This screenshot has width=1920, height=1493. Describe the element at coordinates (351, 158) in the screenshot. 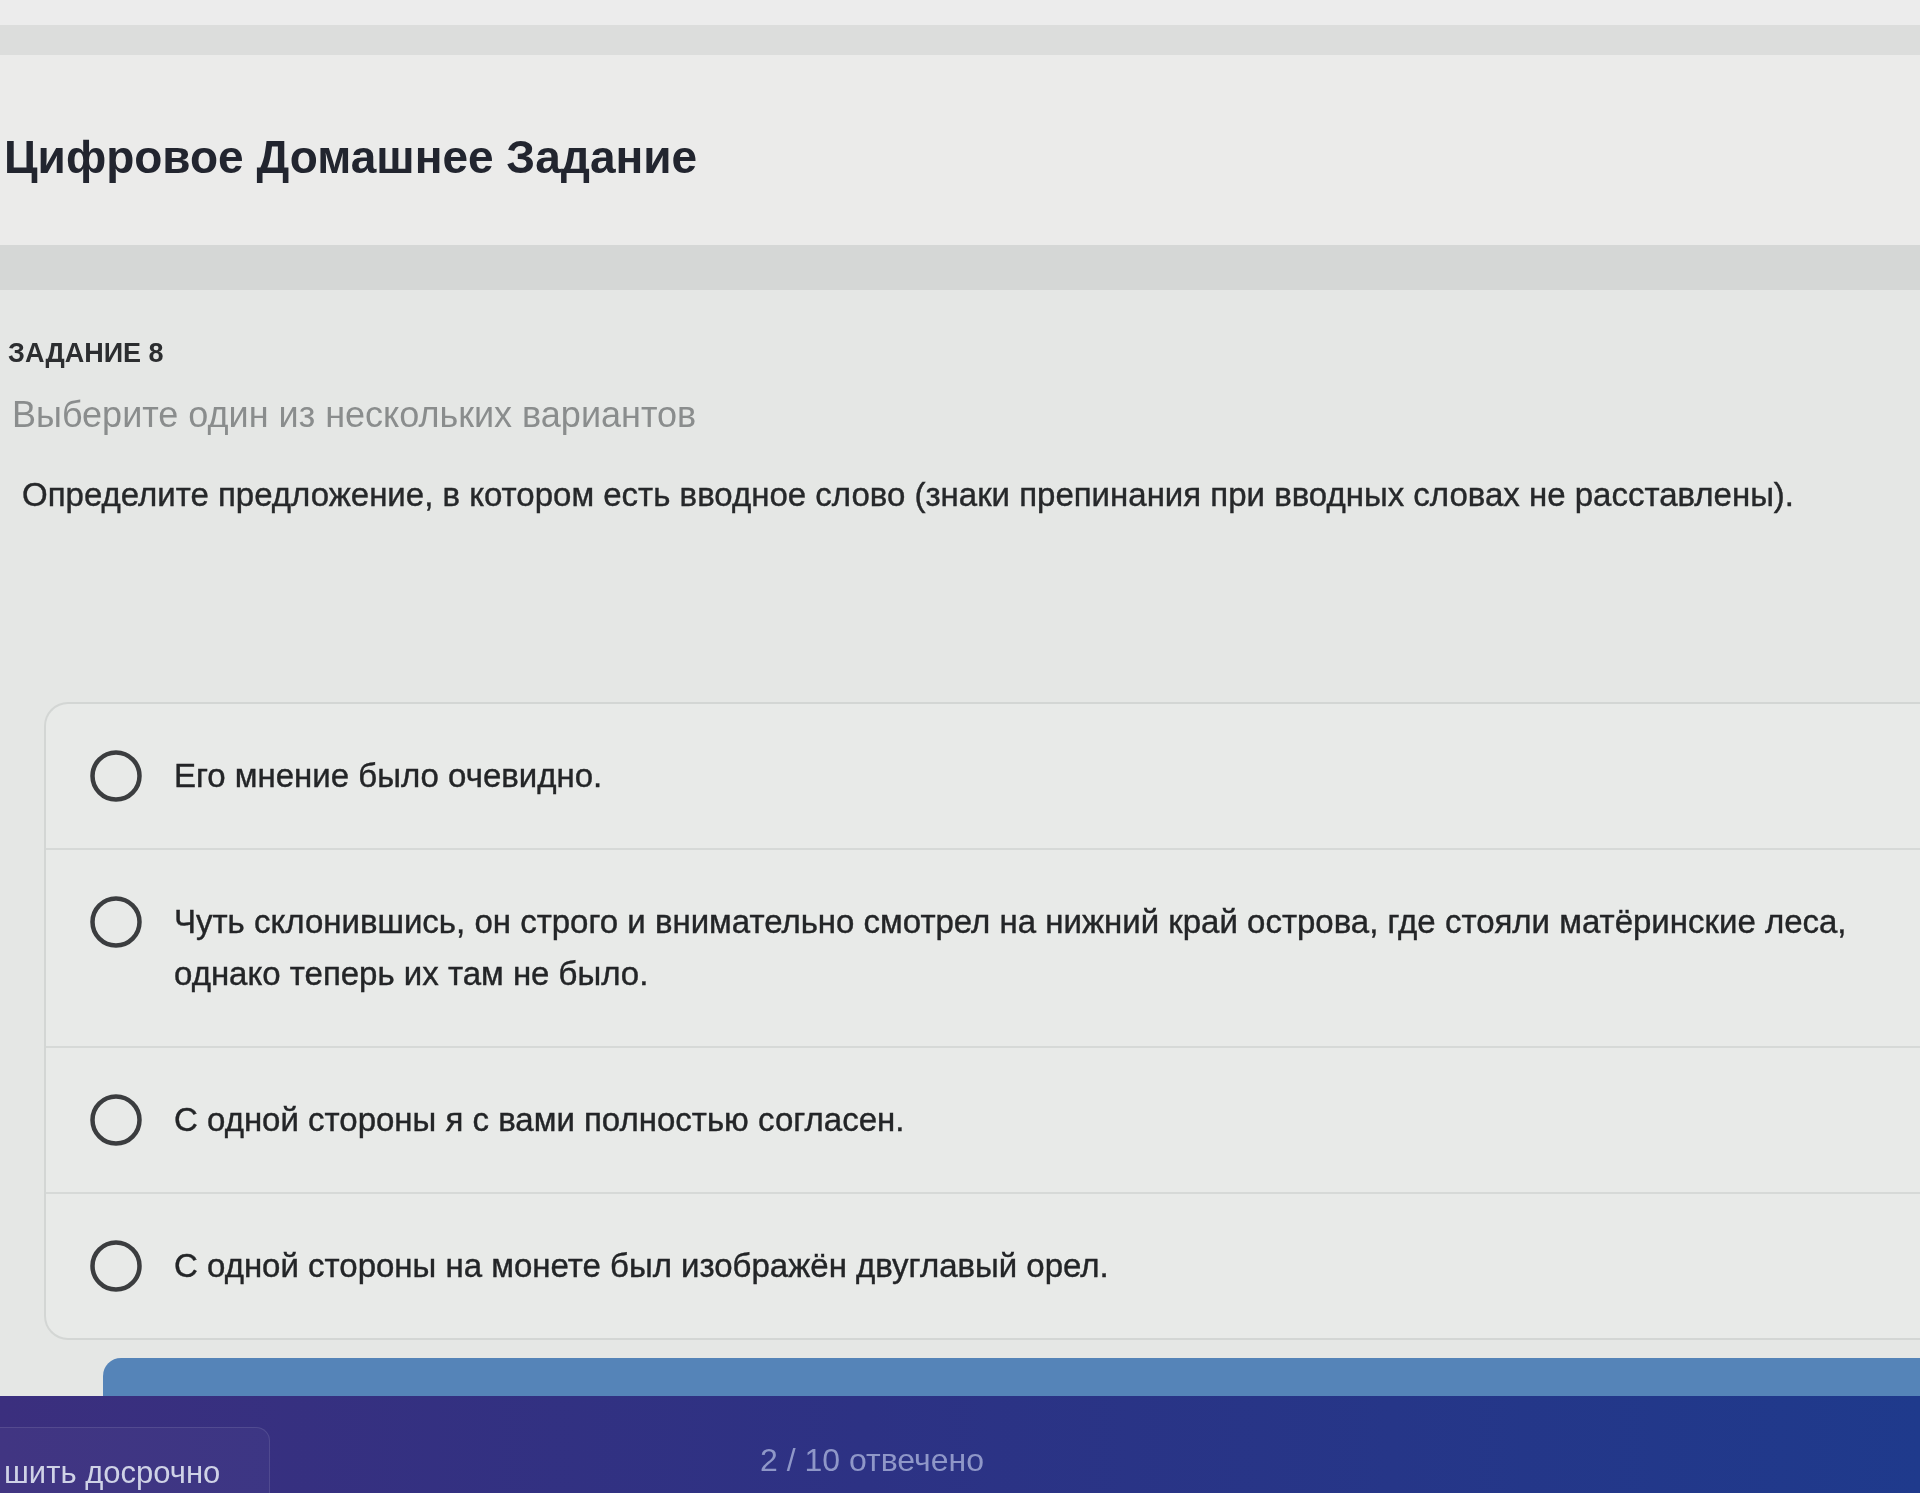

I see `page-title: Цифровое Домашнее Задание` at that location.